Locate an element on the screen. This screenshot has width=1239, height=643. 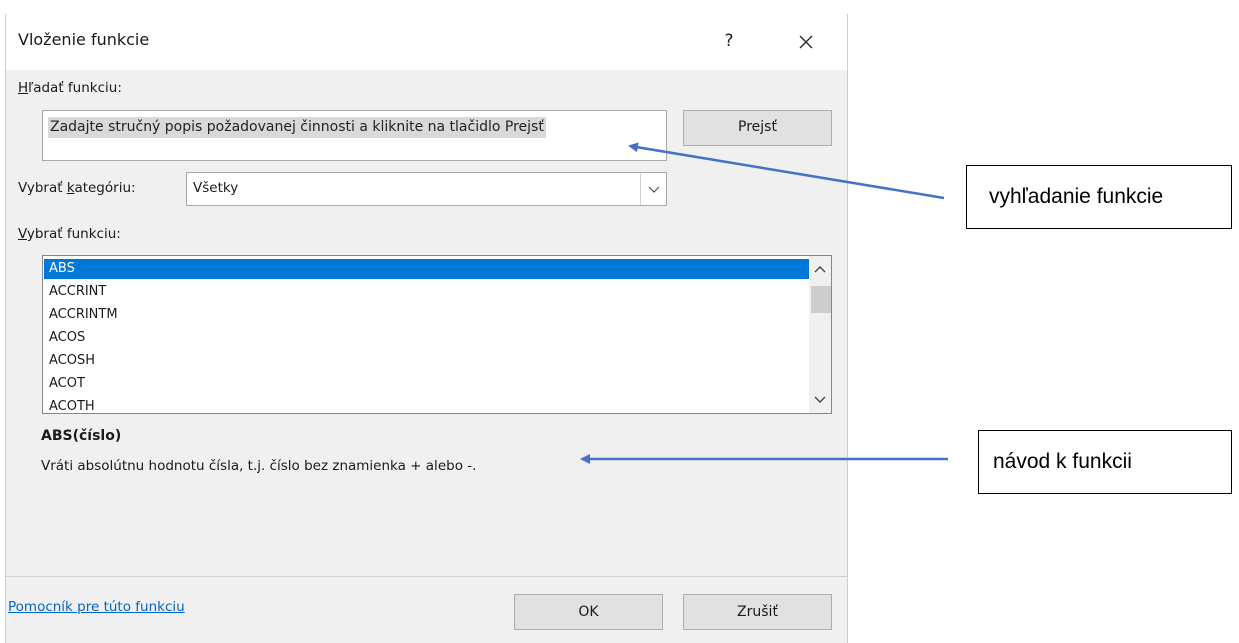
arrow-to-search is located at coordinates (786, 171).